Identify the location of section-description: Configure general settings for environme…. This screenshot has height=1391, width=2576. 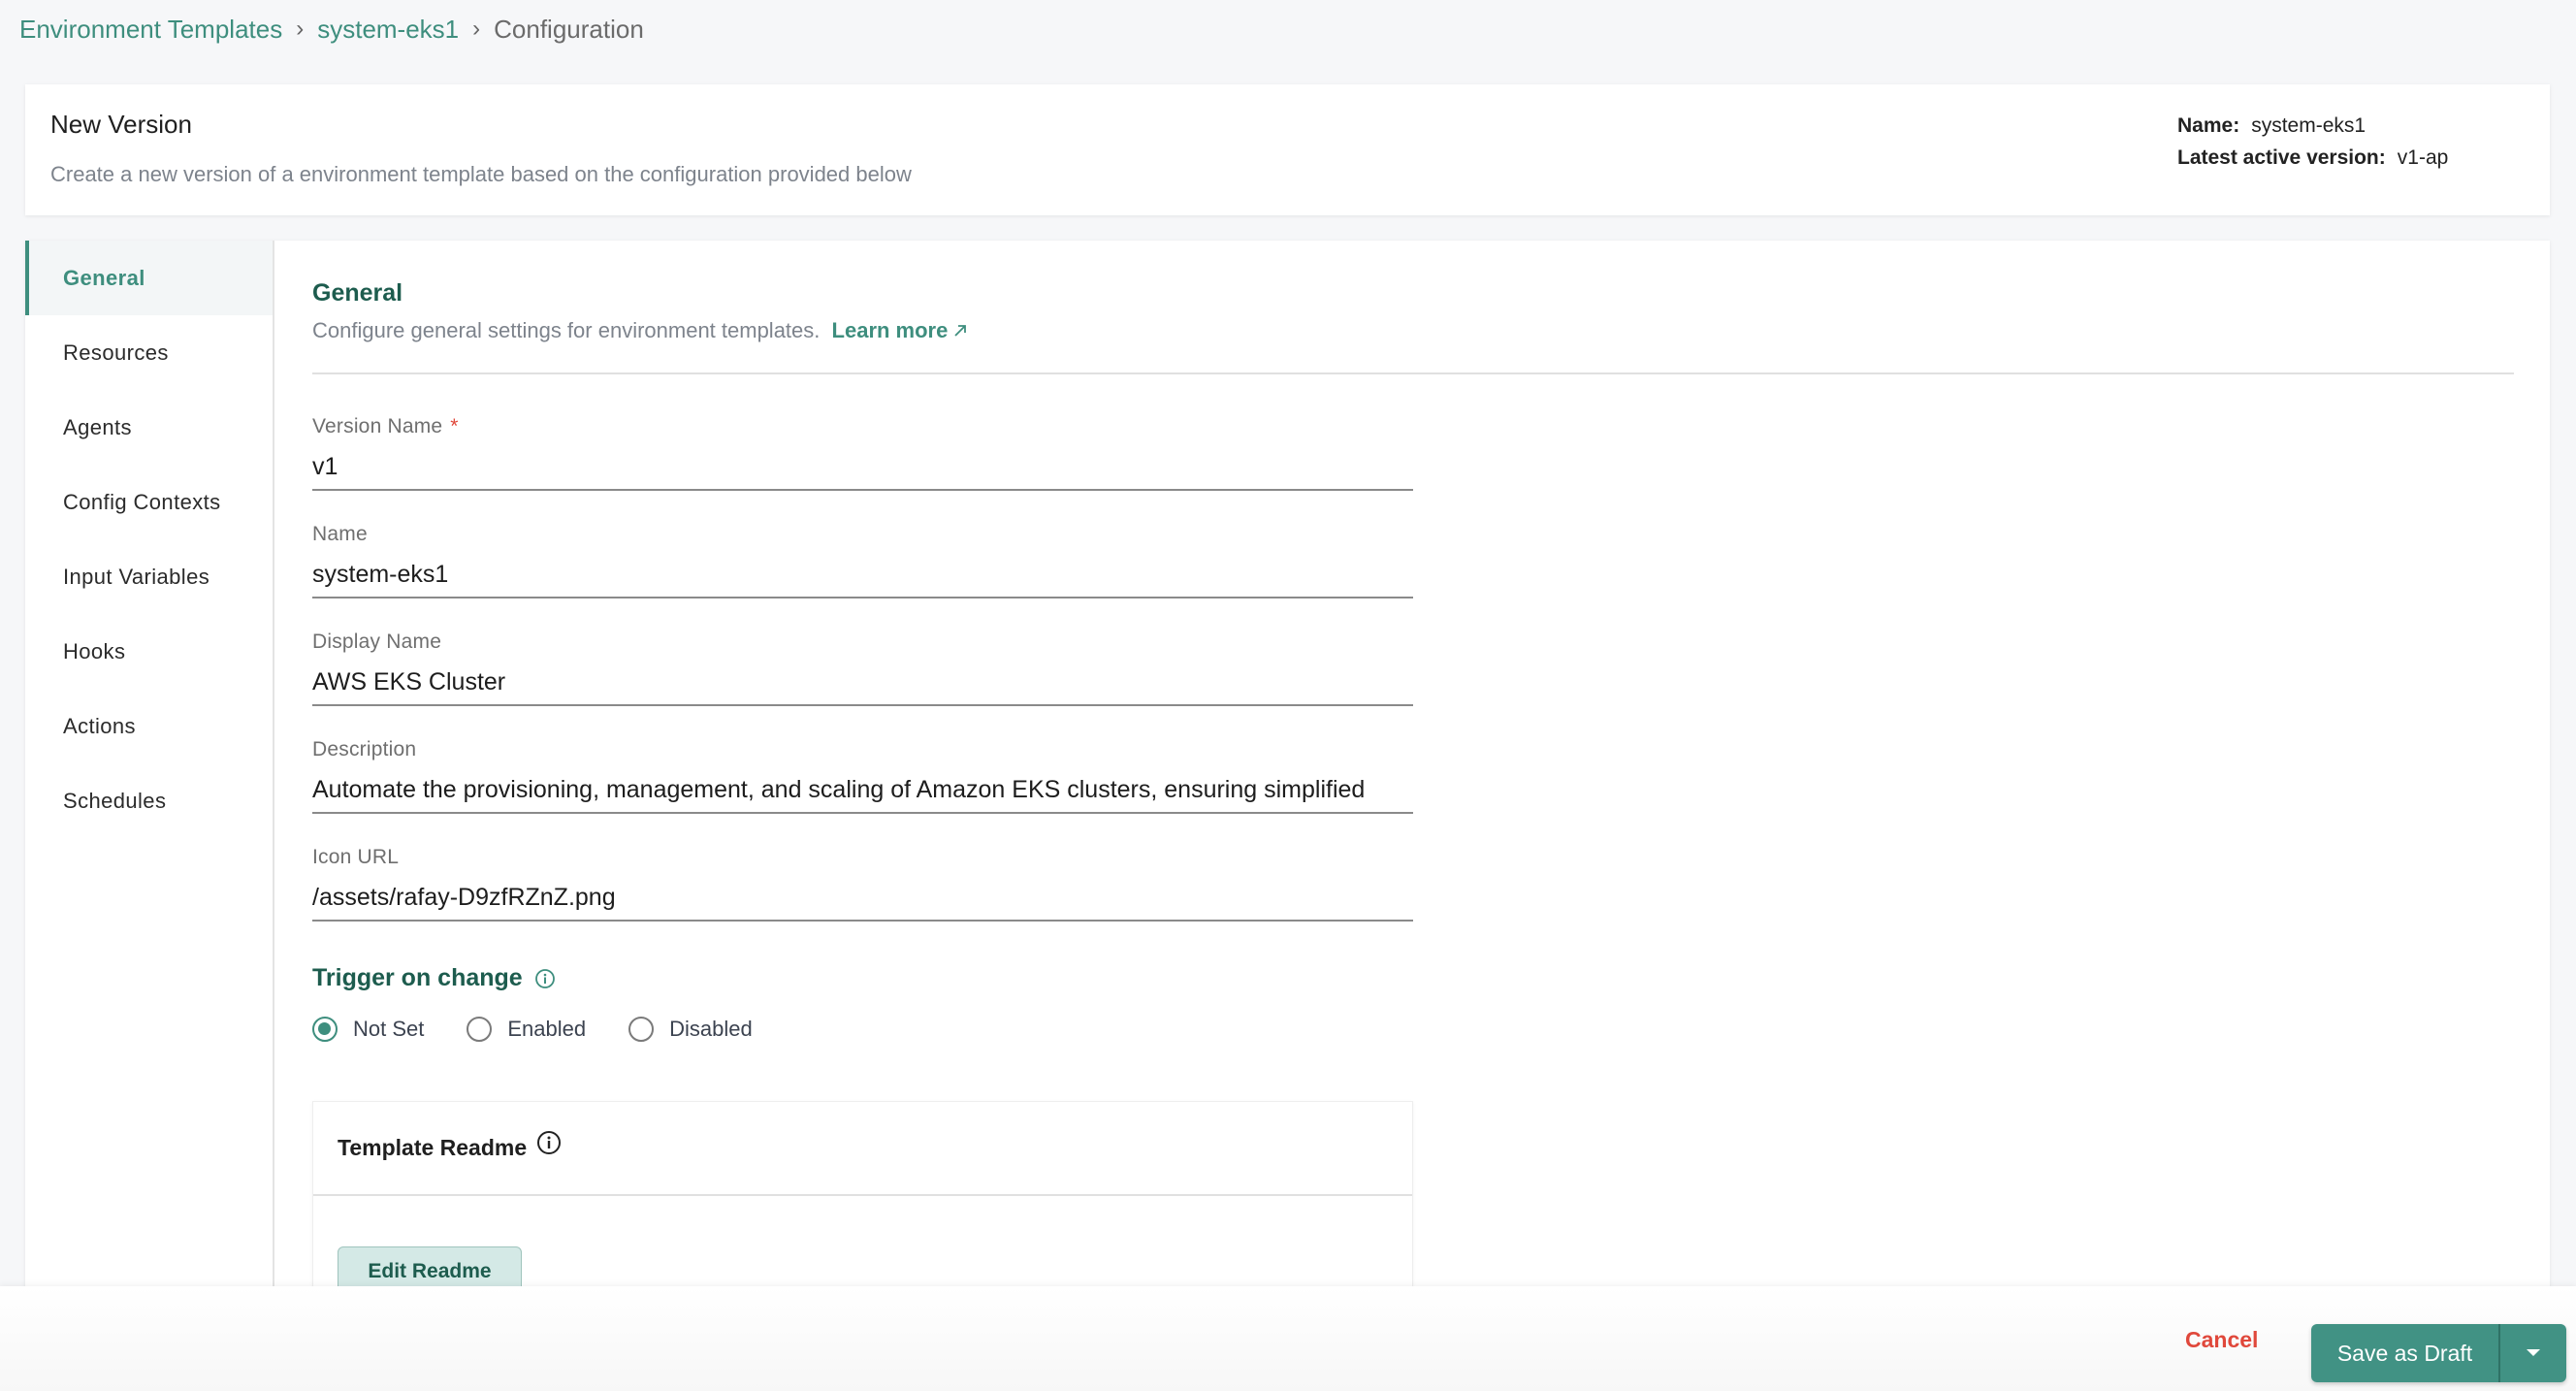
(640, 330).